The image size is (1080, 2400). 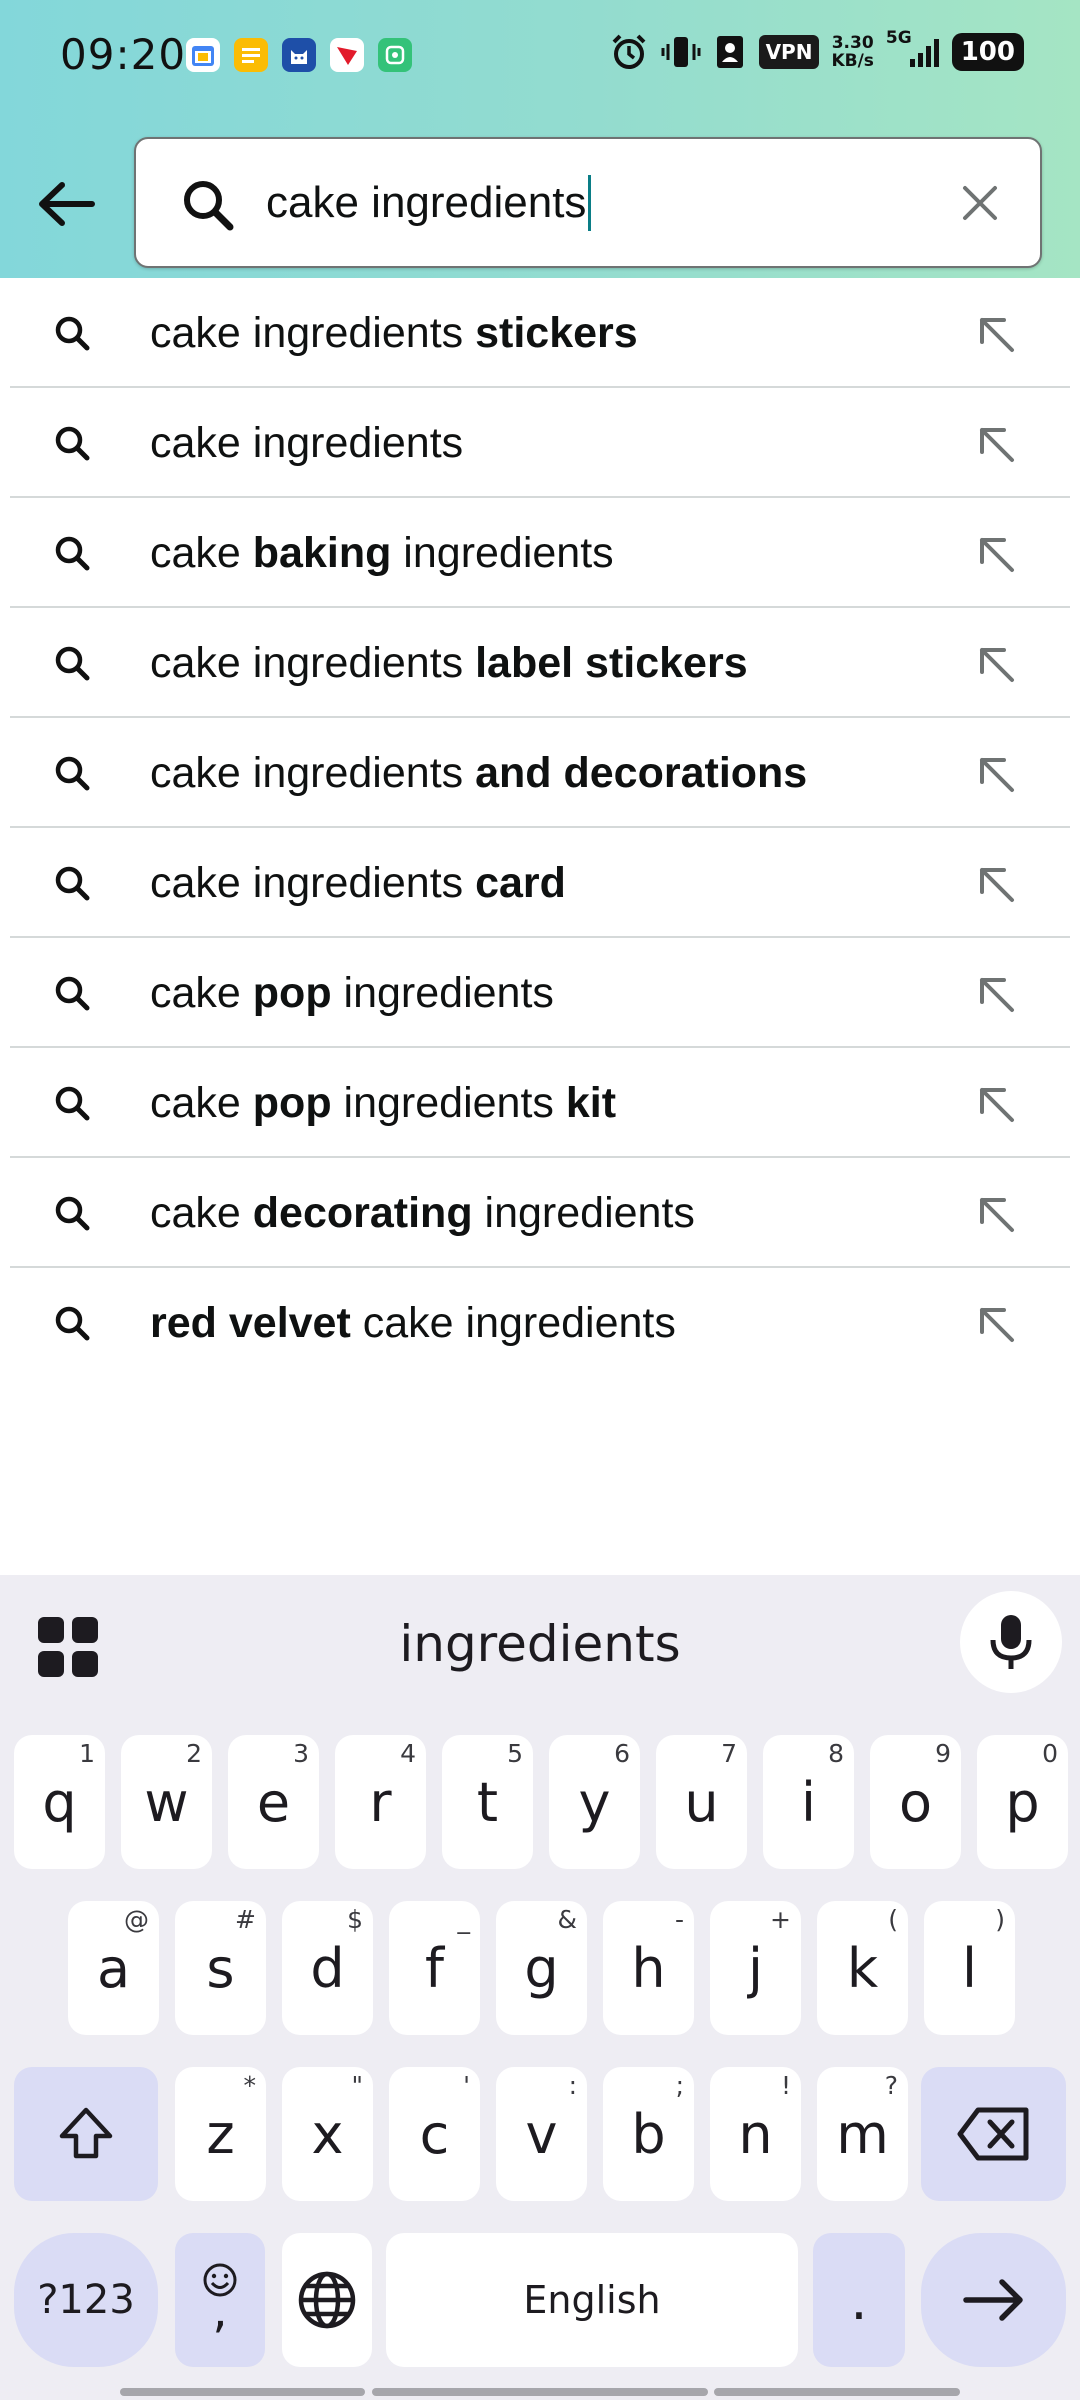 What do you see at coordinates (245, 1919) in the screenshot?
I see `key-hint: #` at bounding box center [245, 1919].